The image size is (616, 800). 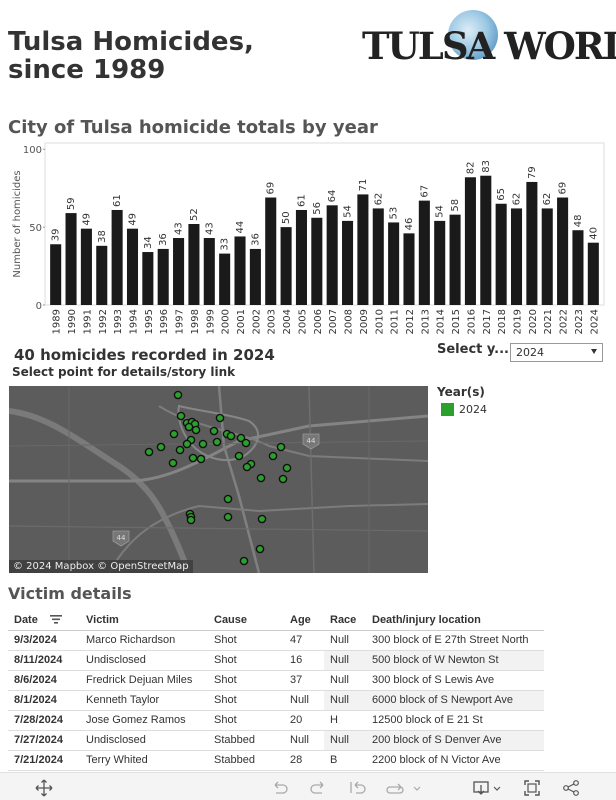 What do you see at coordinates (101, 566) in the screenshot?
I see `map-attribution: © 2024 Mapbox © OpenStreetMap` at bounding box center [101, 566].